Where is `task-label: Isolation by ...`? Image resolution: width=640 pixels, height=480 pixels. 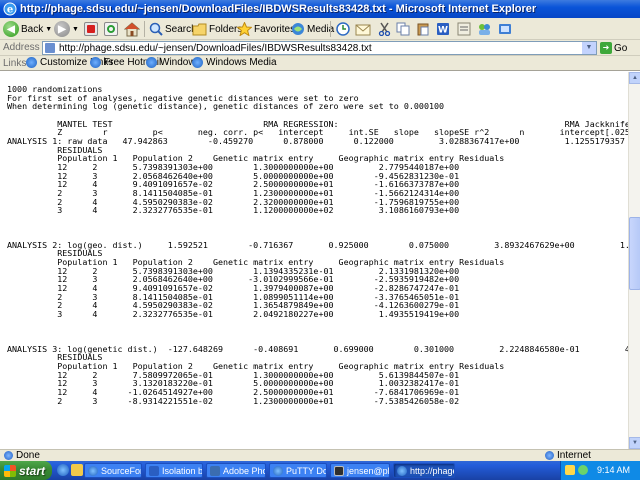
task-label: Isolation by ... is located at coordinates (182, 470).